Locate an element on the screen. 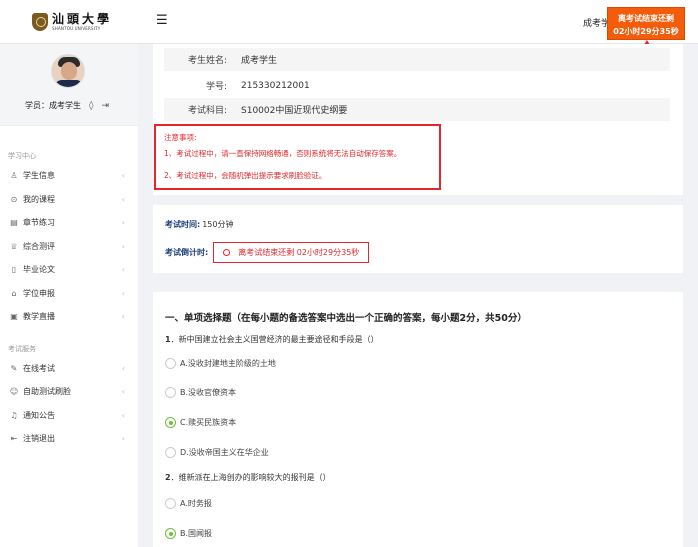 The width and height of the screenshot is (698, 547). sidebar-item-online-exam: ✎ 在线考试 ‹ is located at coordinates (69, 369).